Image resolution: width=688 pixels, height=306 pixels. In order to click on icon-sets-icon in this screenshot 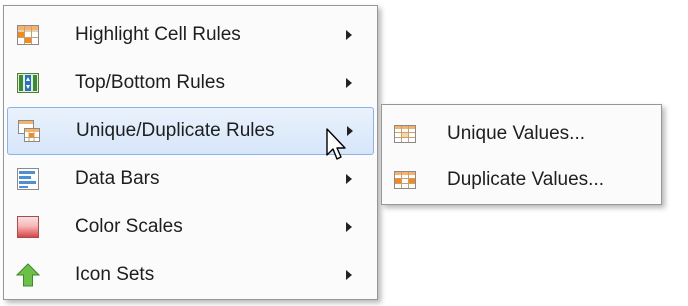, I will do `click(28, 275)`.